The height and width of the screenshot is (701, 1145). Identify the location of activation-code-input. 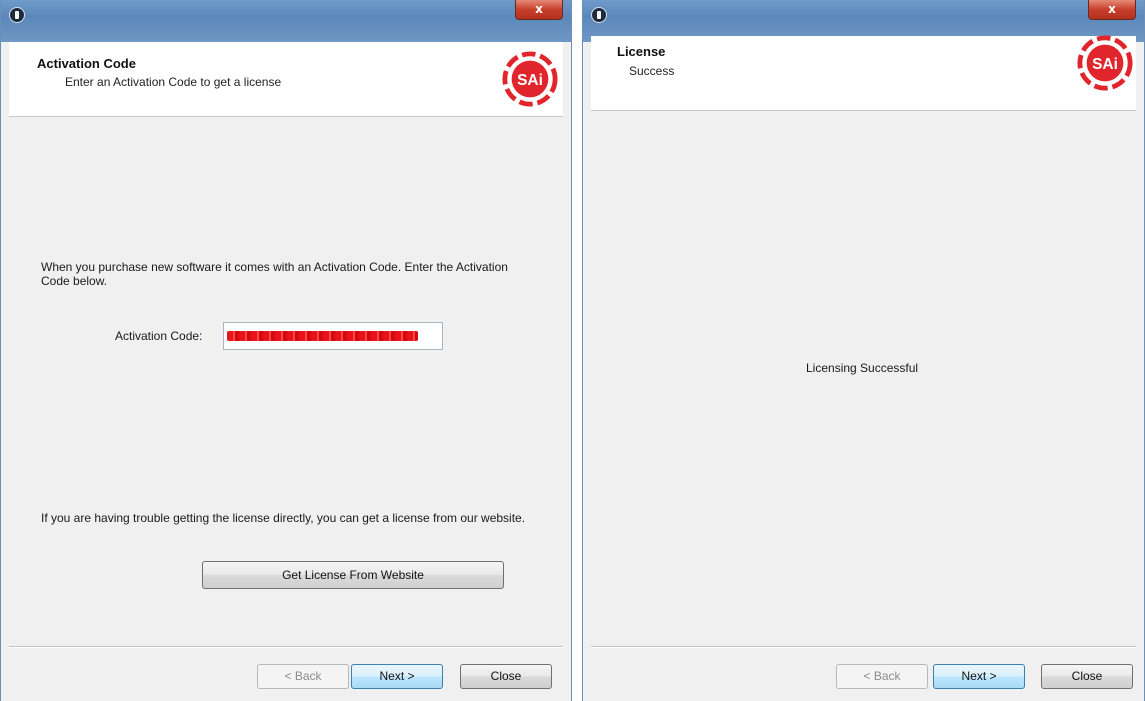
(333, 336).